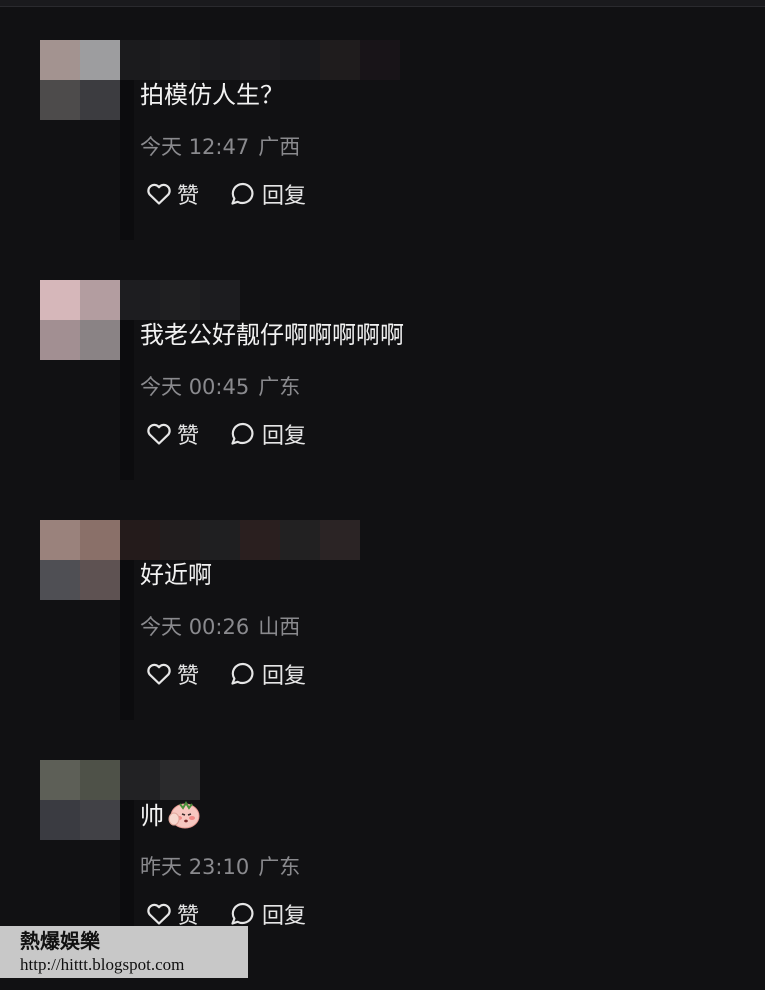 The height and width of the screenshot is (990, 765). I want to click on comment-text: 帅, so click(171, 815).